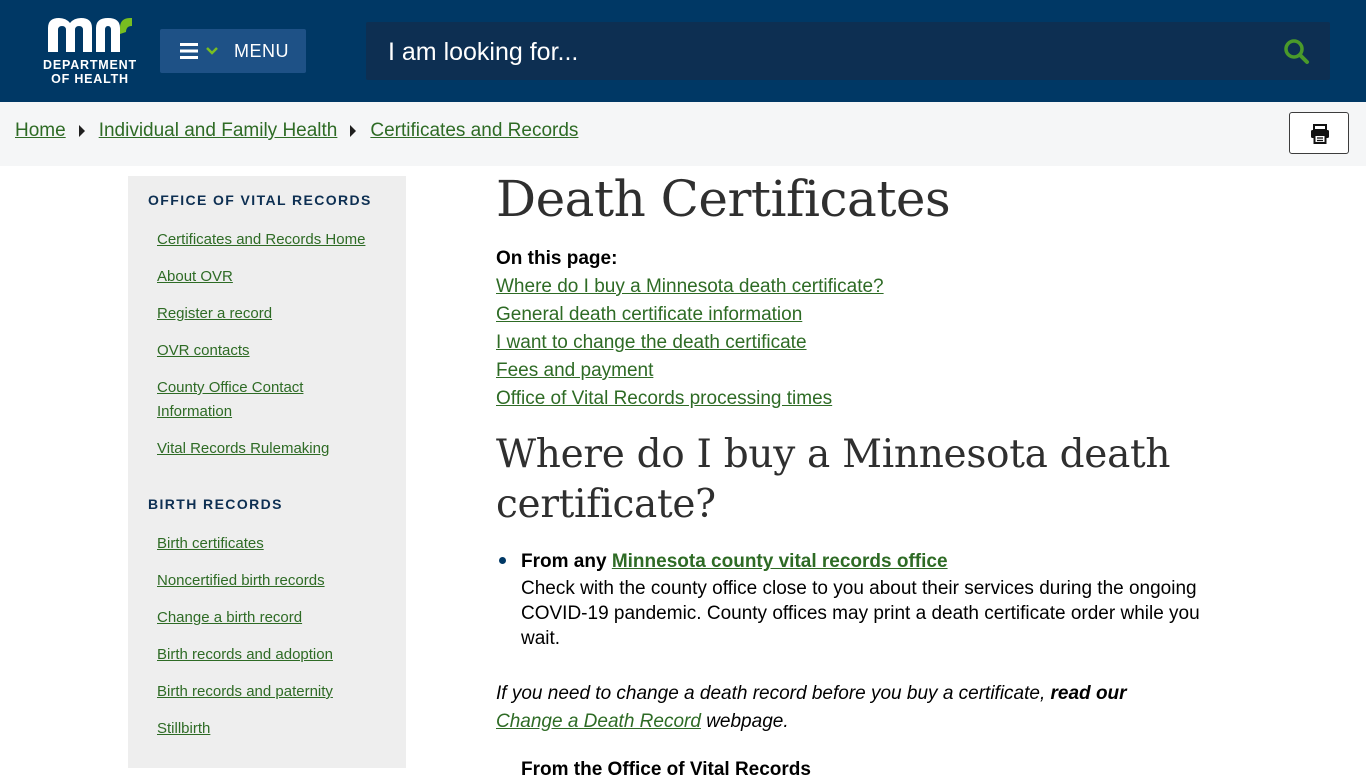 This screenshot has height=781, width=1366. Describe the element at coordinates (272, 729) in the screenshot. I see `sidebar-item-stillbirth: Stillbirth` at that location.